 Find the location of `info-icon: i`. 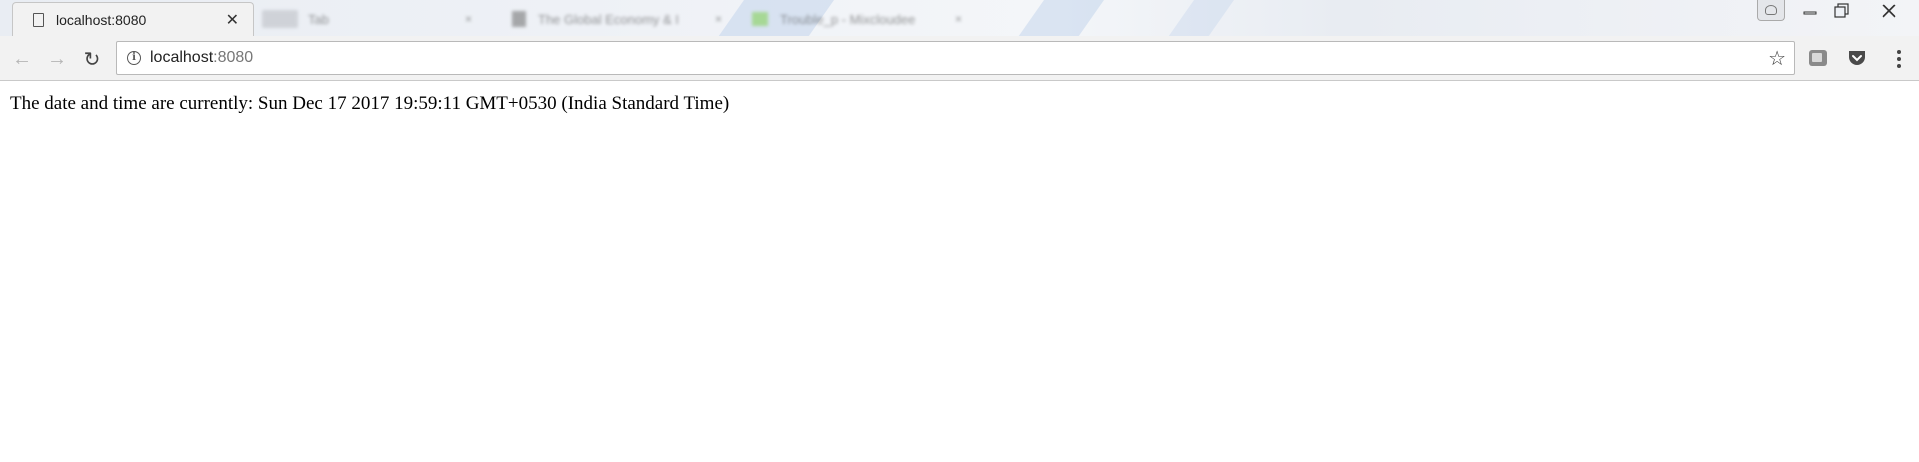

info-icon: i is located at coordinates (134, 58).